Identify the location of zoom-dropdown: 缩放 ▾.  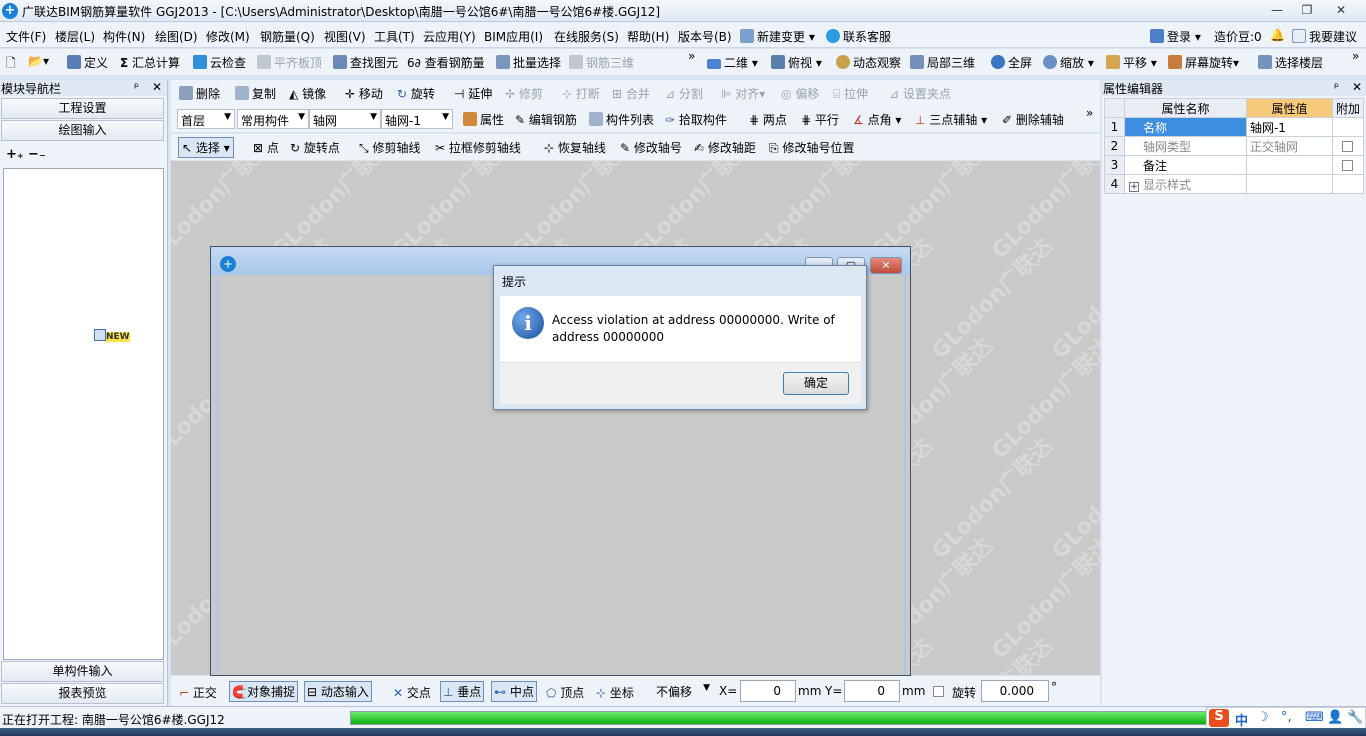
(1068, 62).